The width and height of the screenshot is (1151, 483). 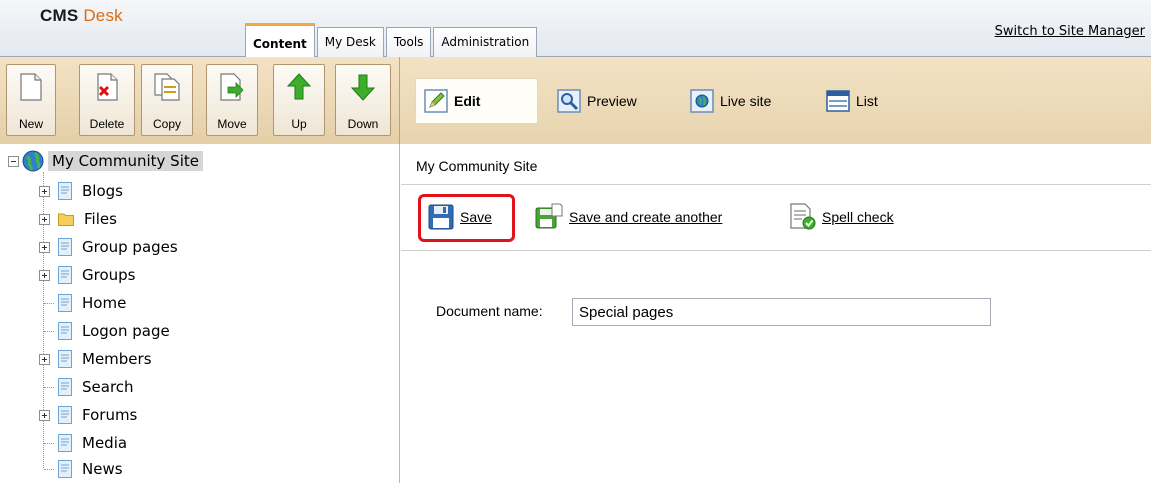 I want to click on edit-mode-button: Edit, so click(x=476, y=101).